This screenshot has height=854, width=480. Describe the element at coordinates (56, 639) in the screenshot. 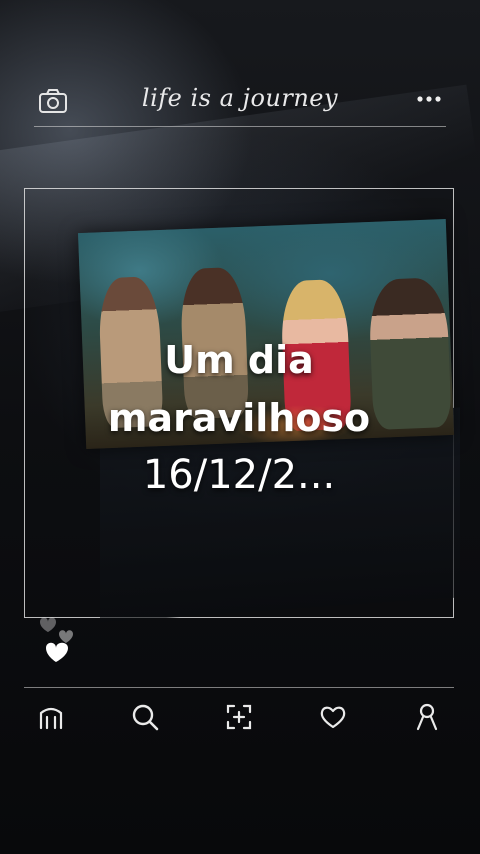

I see `floating-hearts-icon` at that location.